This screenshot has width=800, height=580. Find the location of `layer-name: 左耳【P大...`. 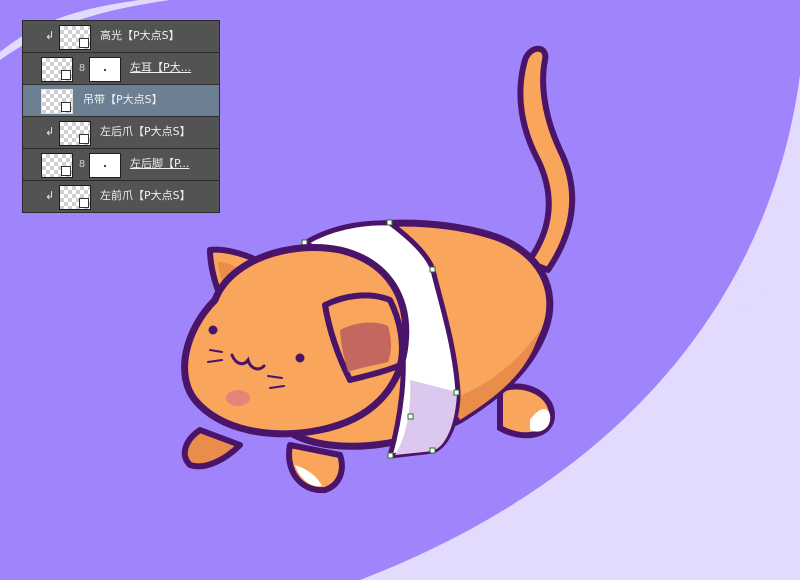

layer-name: 左耳【P大... is located at coordinates (161, 67).